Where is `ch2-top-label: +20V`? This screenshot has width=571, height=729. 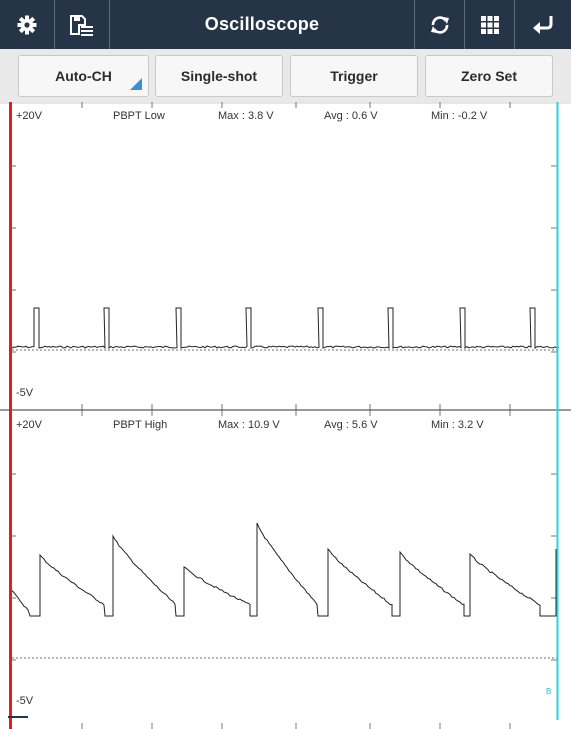 ch2-top-label: +20V is located at coordinates (29, 425).